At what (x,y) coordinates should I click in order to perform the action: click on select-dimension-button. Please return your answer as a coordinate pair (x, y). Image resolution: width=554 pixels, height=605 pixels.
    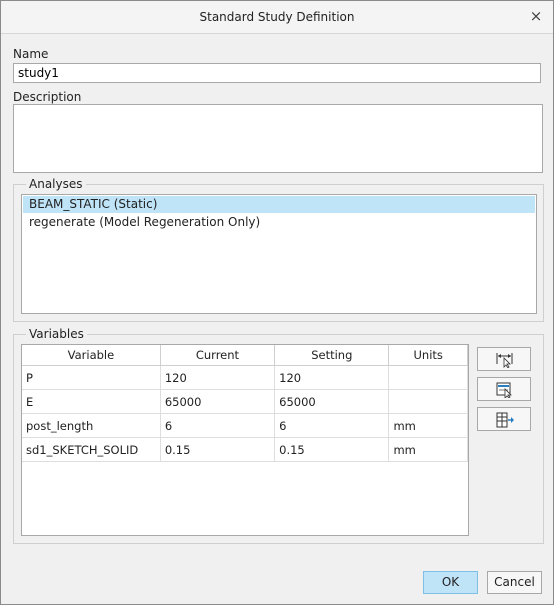
    Looking at the image, I should click on (504, 359).